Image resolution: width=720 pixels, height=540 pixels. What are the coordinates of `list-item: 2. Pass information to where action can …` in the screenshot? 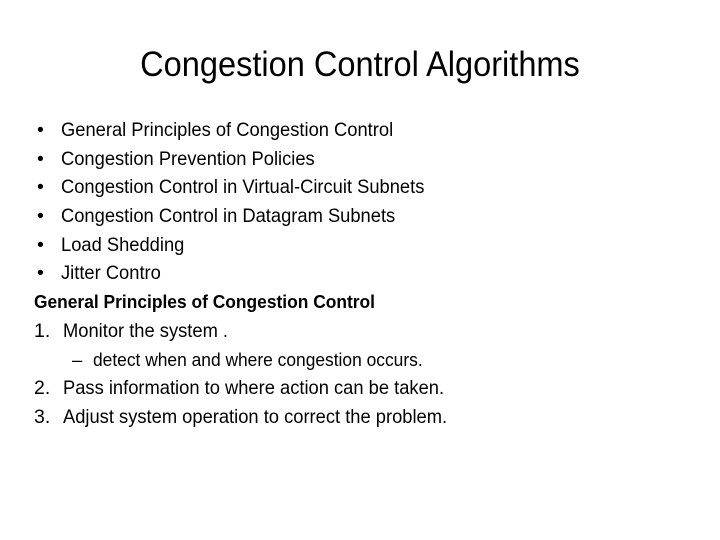 It's located at (363, 388).